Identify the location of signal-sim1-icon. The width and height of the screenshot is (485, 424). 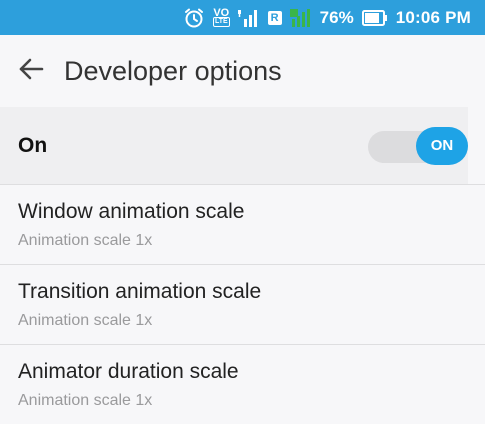
(248, 18).